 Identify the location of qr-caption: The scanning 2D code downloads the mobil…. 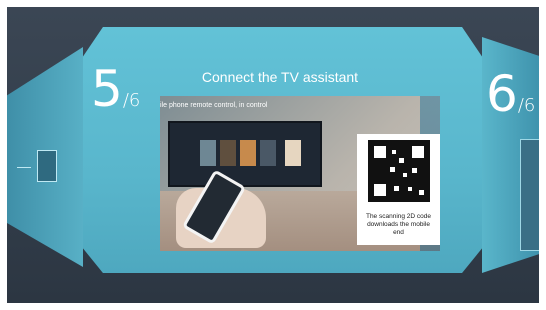
(398, 224).